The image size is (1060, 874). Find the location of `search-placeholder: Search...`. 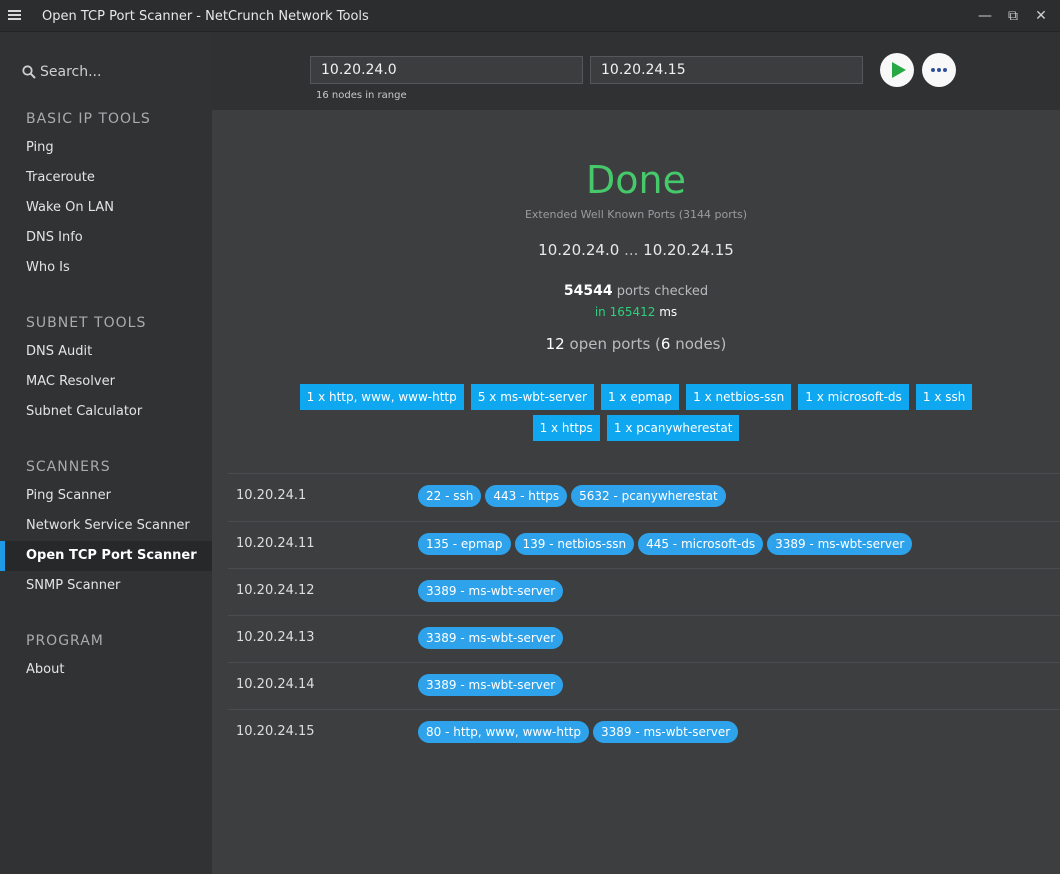

search-placeholder: Search... is located at coordinates (71, 72).